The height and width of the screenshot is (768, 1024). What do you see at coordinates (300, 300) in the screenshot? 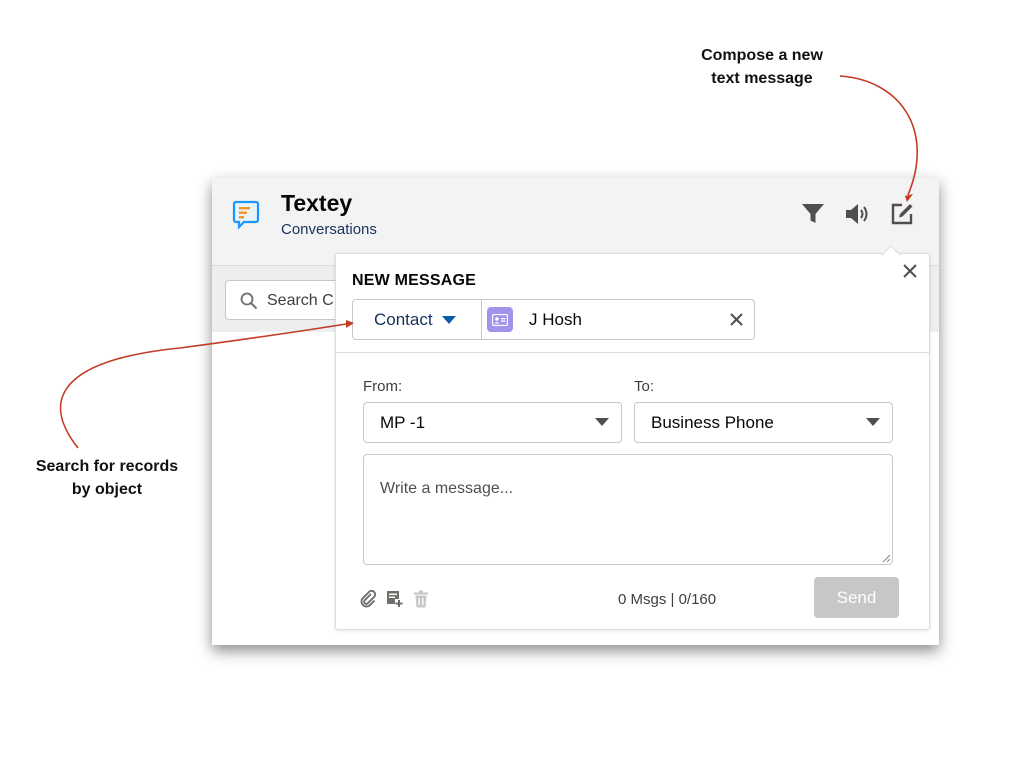
I see `search-placeholder: Search C` at bounding box center [300, 300].